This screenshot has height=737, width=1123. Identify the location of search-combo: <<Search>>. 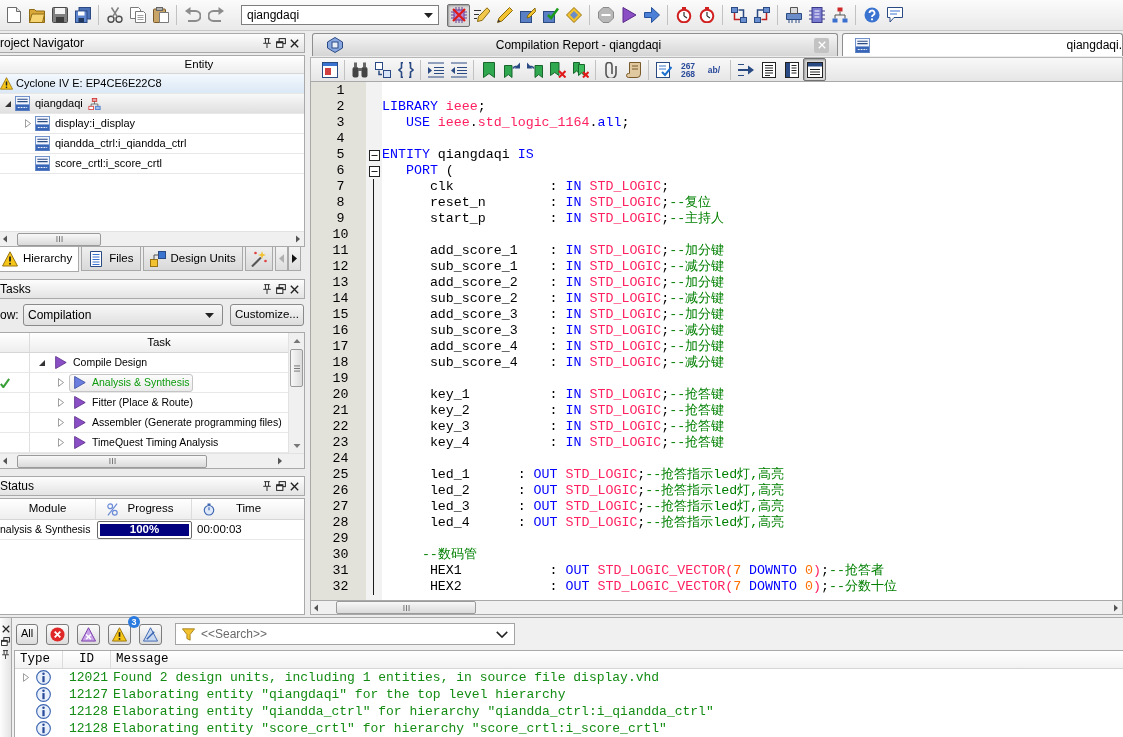
(345, 634).